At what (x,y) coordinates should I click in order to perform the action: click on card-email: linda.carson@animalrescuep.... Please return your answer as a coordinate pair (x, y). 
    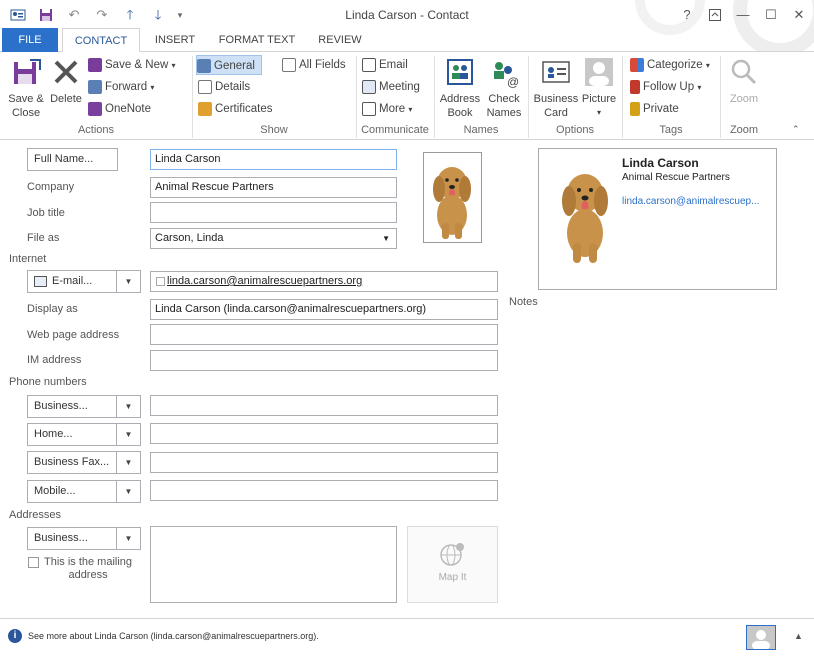
    Looking at the image, I should click on (691, 201).